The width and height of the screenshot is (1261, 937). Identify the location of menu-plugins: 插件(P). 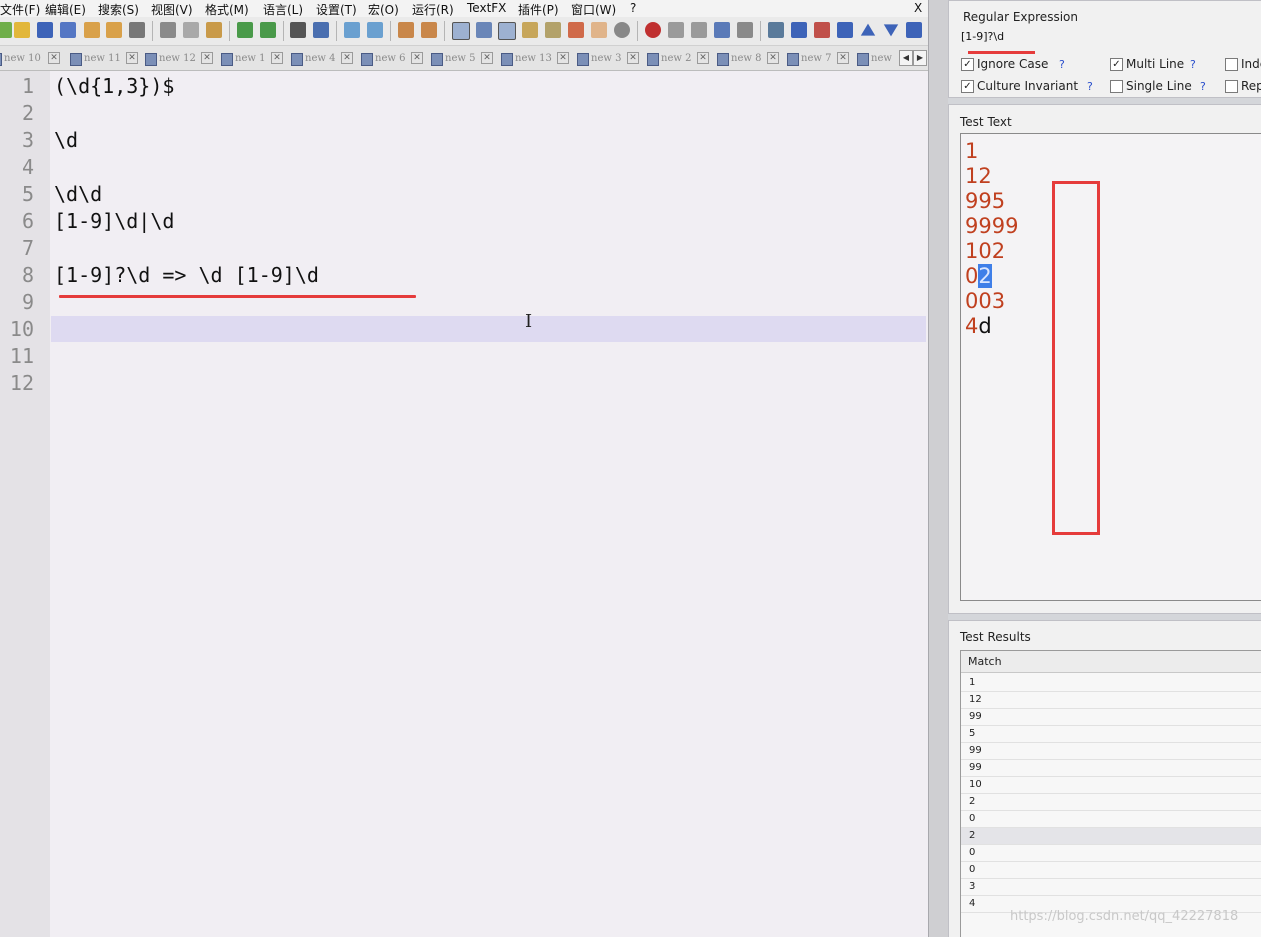
(538, 9).